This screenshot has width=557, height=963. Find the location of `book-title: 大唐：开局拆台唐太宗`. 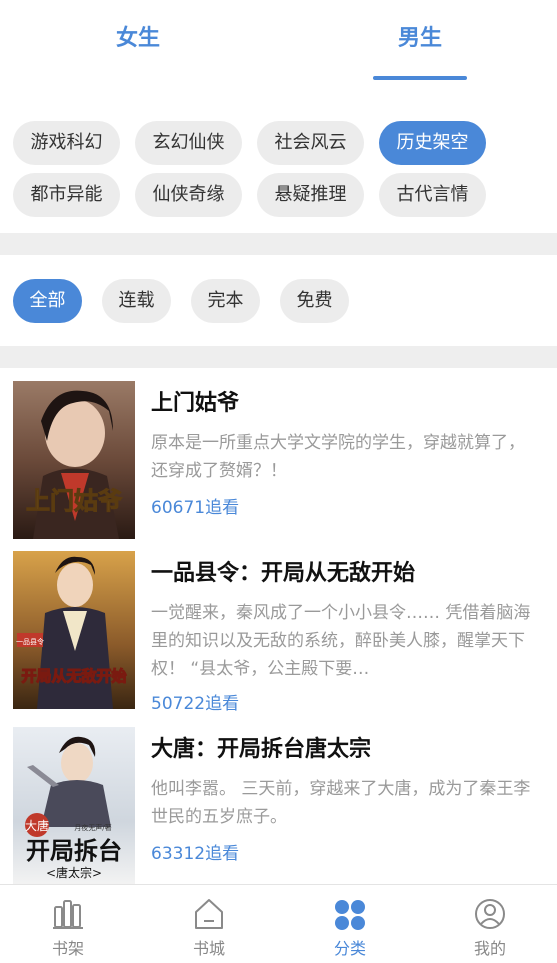

book-title: 大唐：开局拆台唐太宗 is located at coordinates (261, 747).